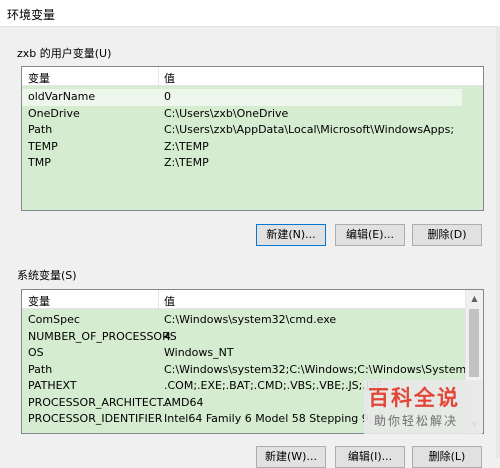 The height and width of the screenshot is (468, 500). I want to click on table-row: oldVarName 0, so click(242, 97).